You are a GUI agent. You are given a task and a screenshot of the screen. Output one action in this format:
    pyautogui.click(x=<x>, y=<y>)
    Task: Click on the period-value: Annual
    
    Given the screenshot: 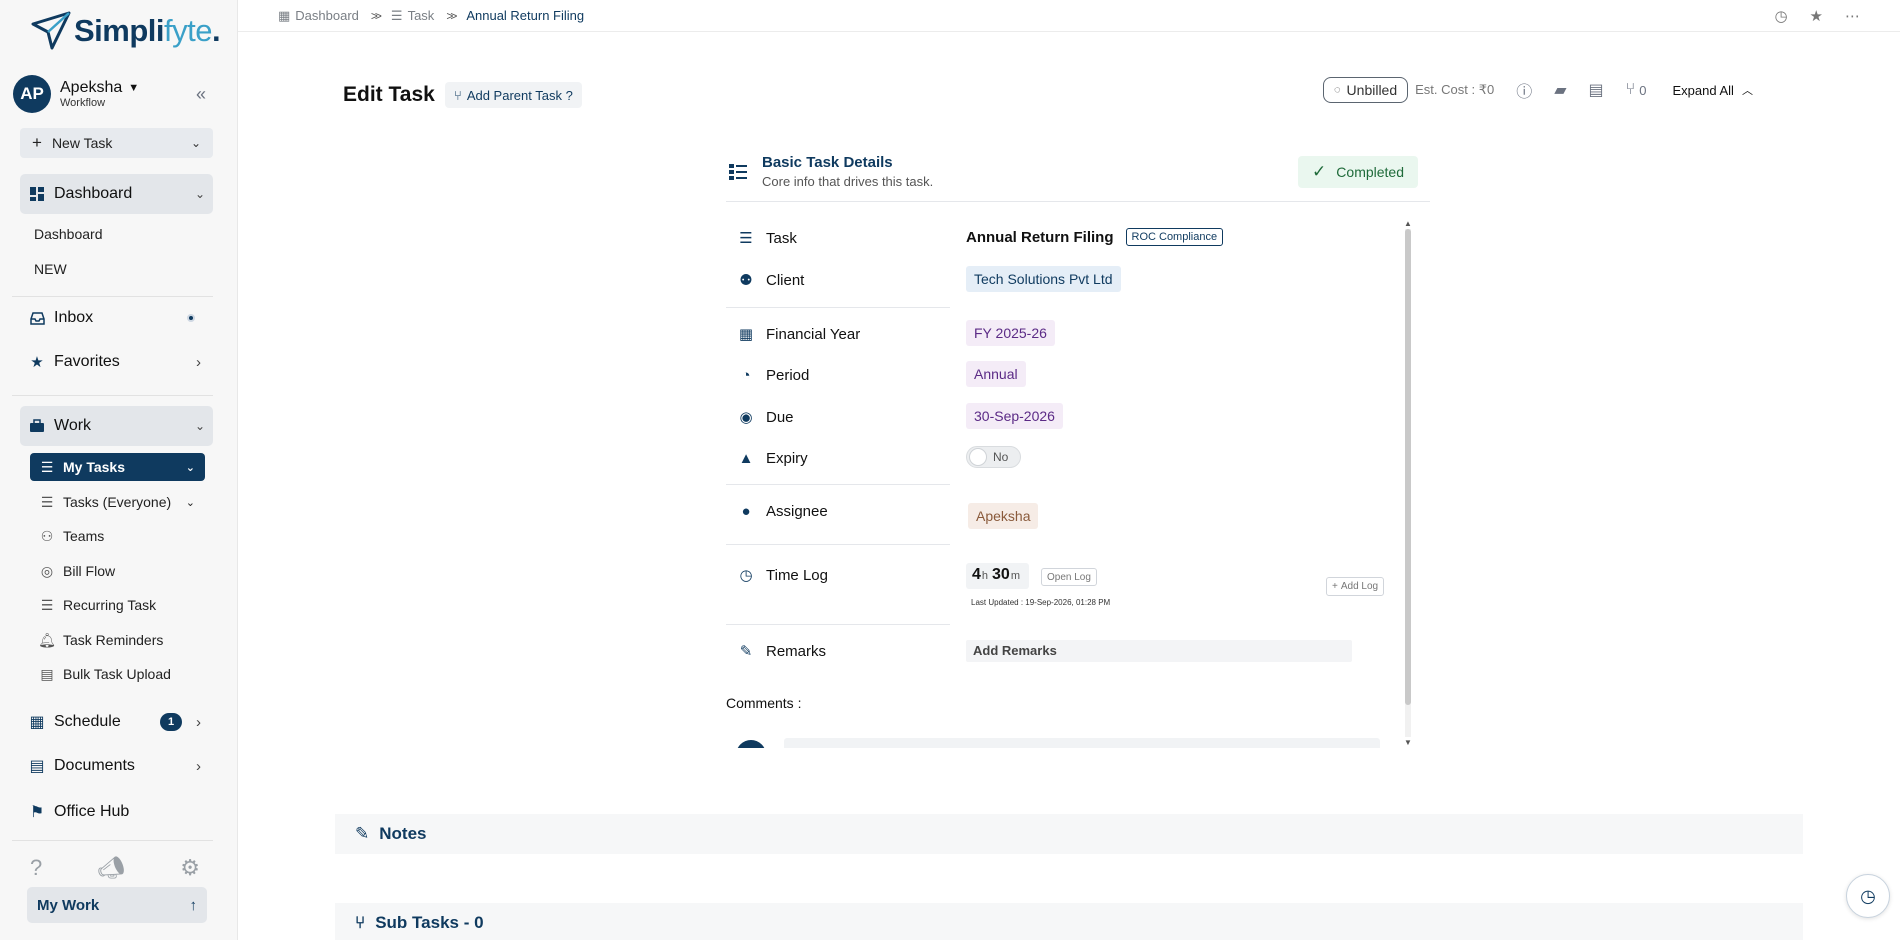 What is the action you would take?
    pyautogui.click(x=996, y=374)
    